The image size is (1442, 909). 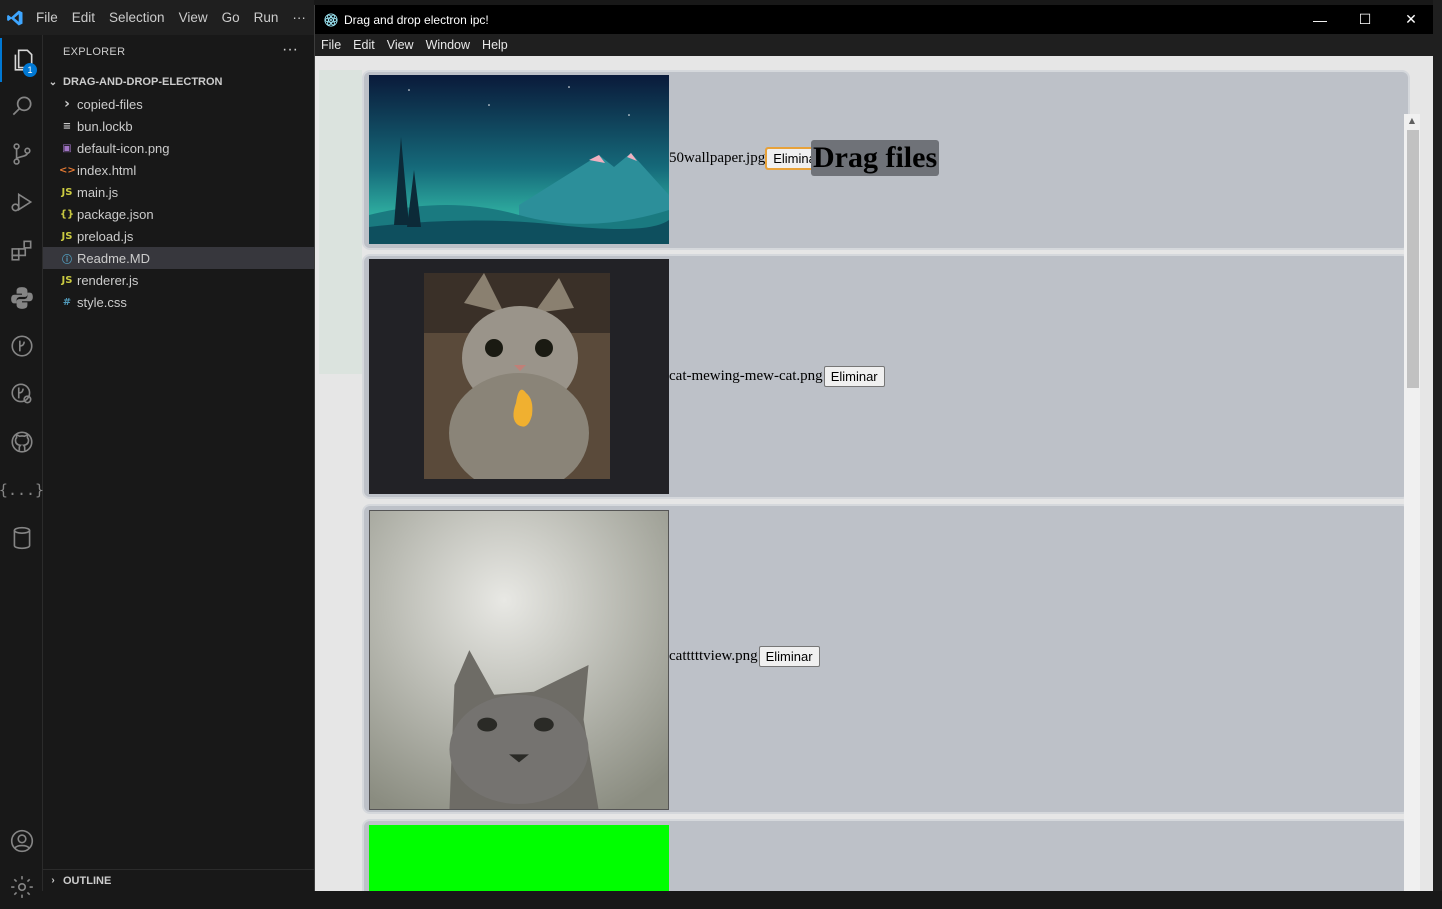 I want to click on explorer-icon: 1, so click(x=21, y=60).